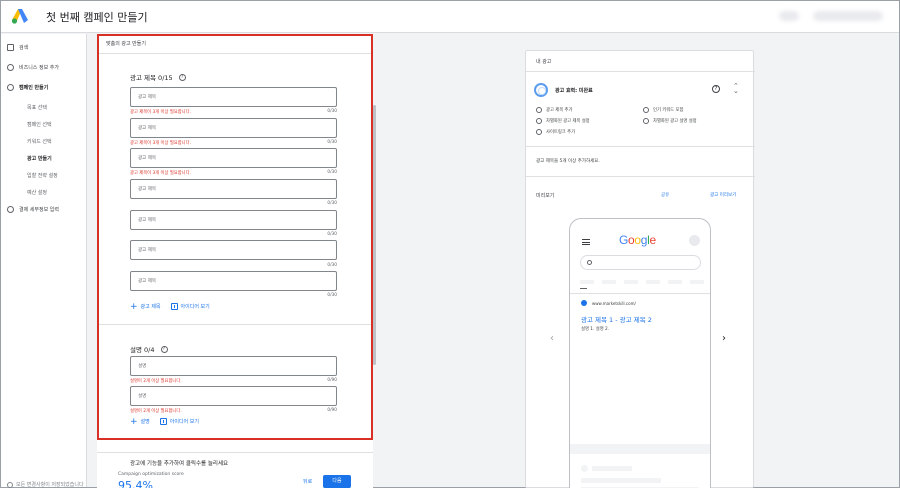 The width and height of the screenshot is (900, 488). Describe the element at coordinates (39, 68) in the screenshot. I see `sidebar-item-label: 비즈니스 정보 추가` at that location.